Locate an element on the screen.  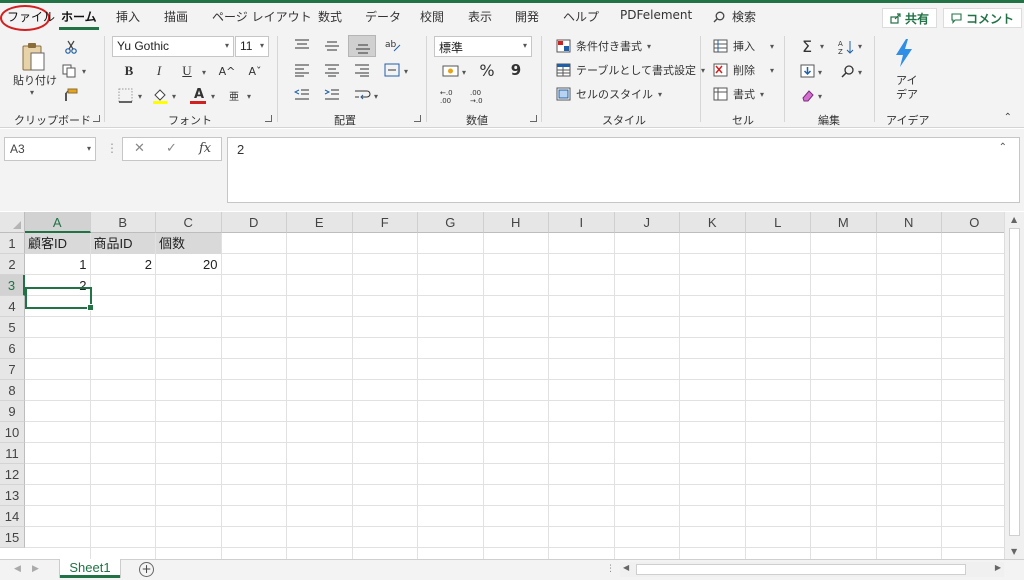
font-size-combo: 11 ▾ is located at coordinates (252, 46).